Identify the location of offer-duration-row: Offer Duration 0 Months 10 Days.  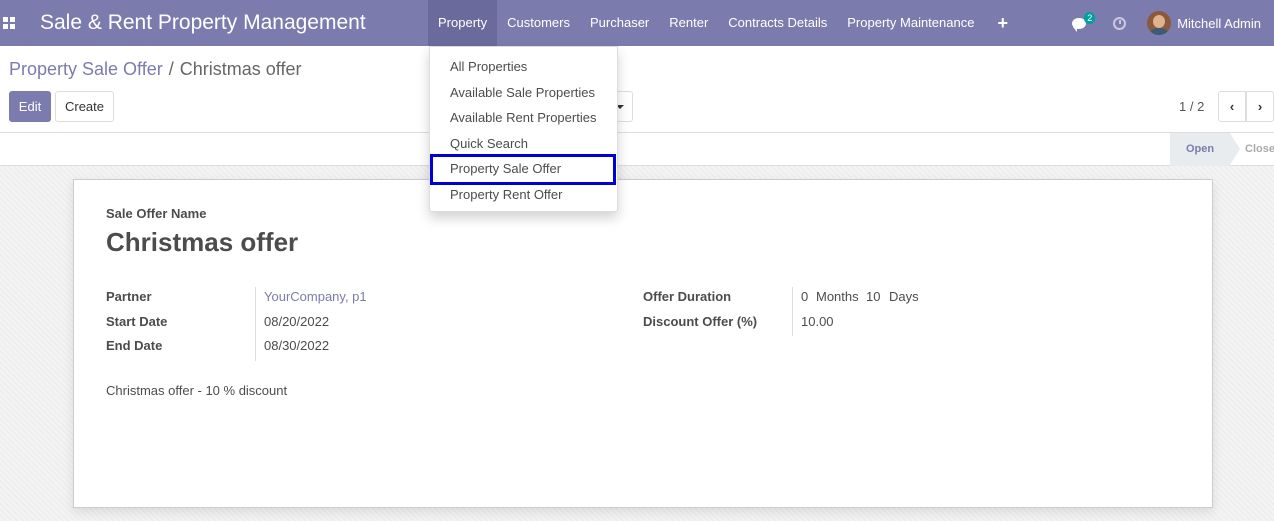
(893, 301).